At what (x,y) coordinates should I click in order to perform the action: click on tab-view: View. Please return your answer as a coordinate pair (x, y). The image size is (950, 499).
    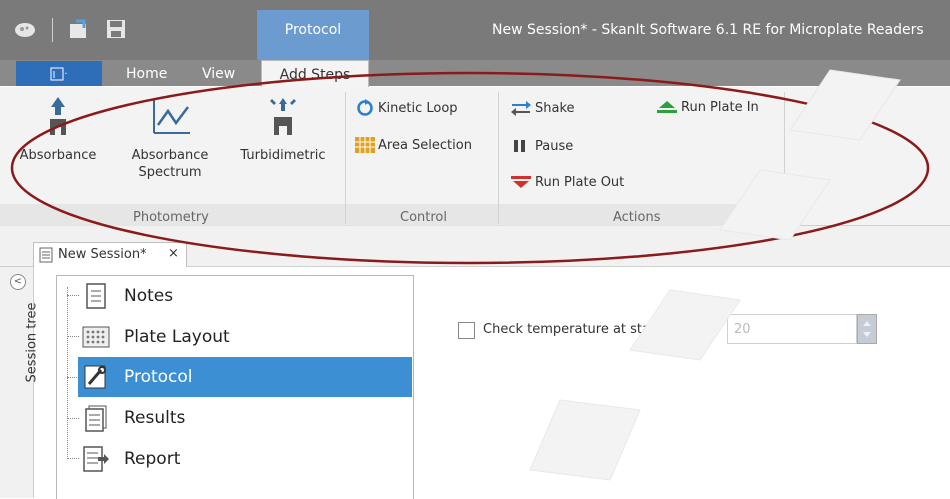
    Looking at the image, I should click on (218, 74).